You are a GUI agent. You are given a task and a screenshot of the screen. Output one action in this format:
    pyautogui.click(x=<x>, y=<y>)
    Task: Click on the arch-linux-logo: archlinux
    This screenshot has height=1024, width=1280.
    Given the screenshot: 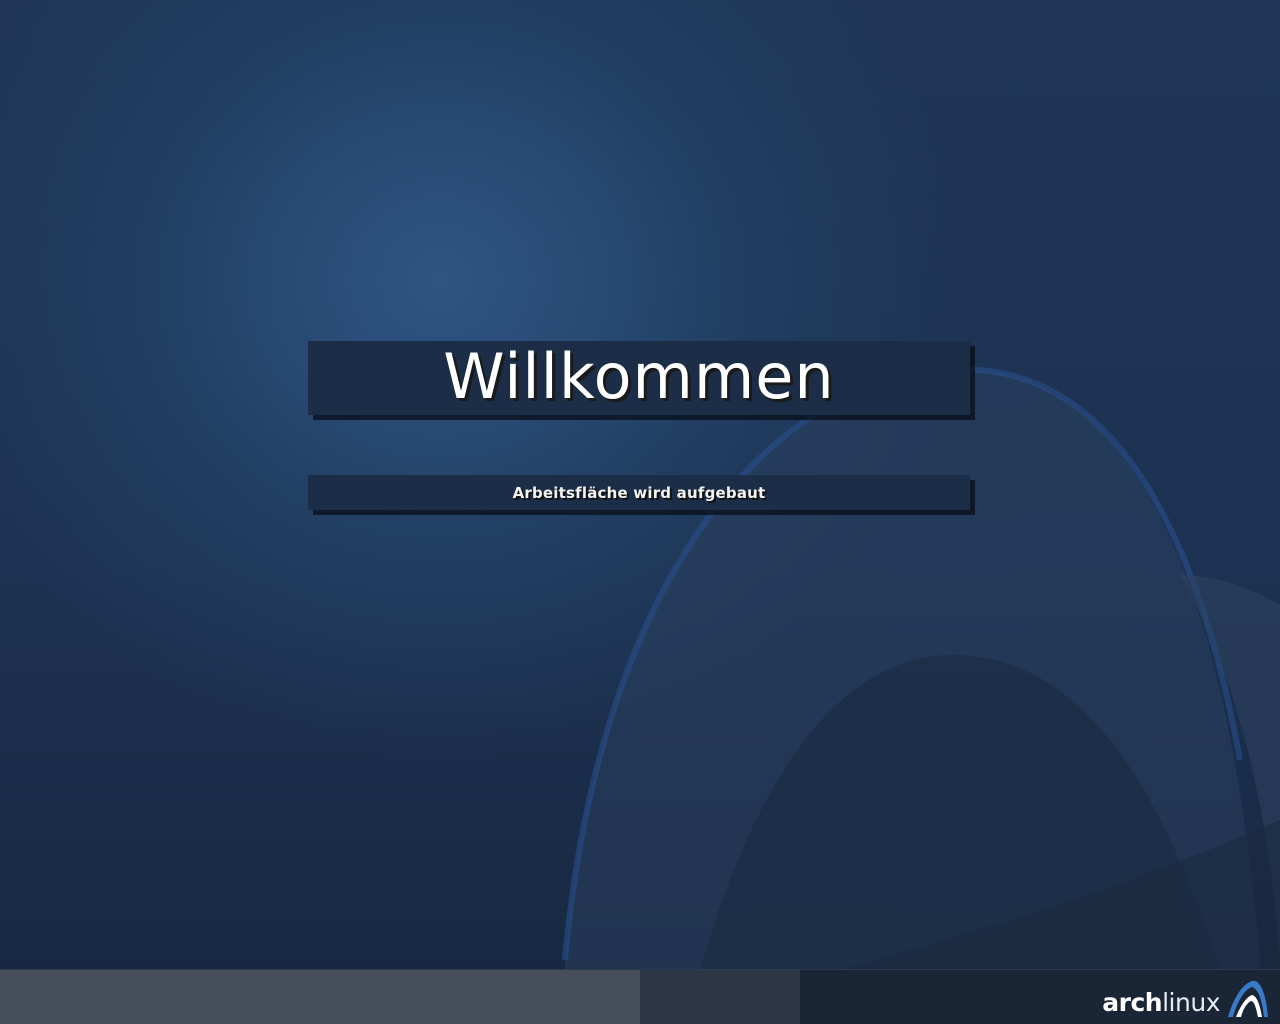 What is the action you would take?
    pyautogui.click(x=1186, y=999)
    